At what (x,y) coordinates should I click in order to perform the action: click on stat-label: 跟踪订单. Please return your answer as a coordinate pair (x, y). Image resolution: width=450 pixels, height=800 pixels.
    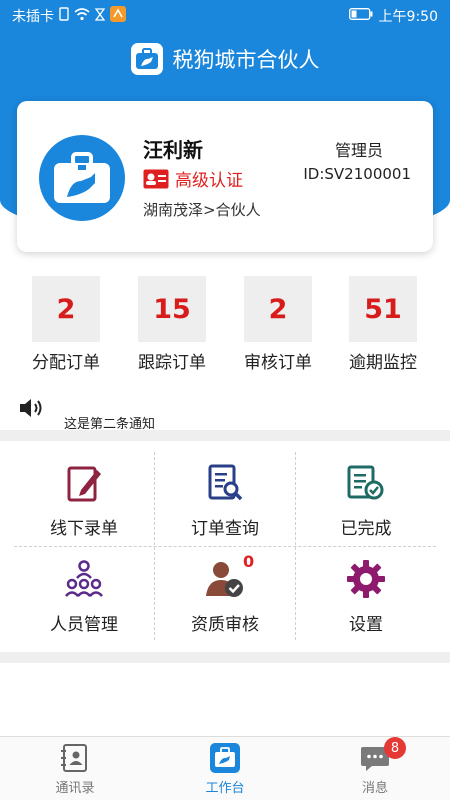
    Looking at the image, I should click on (172, 363).